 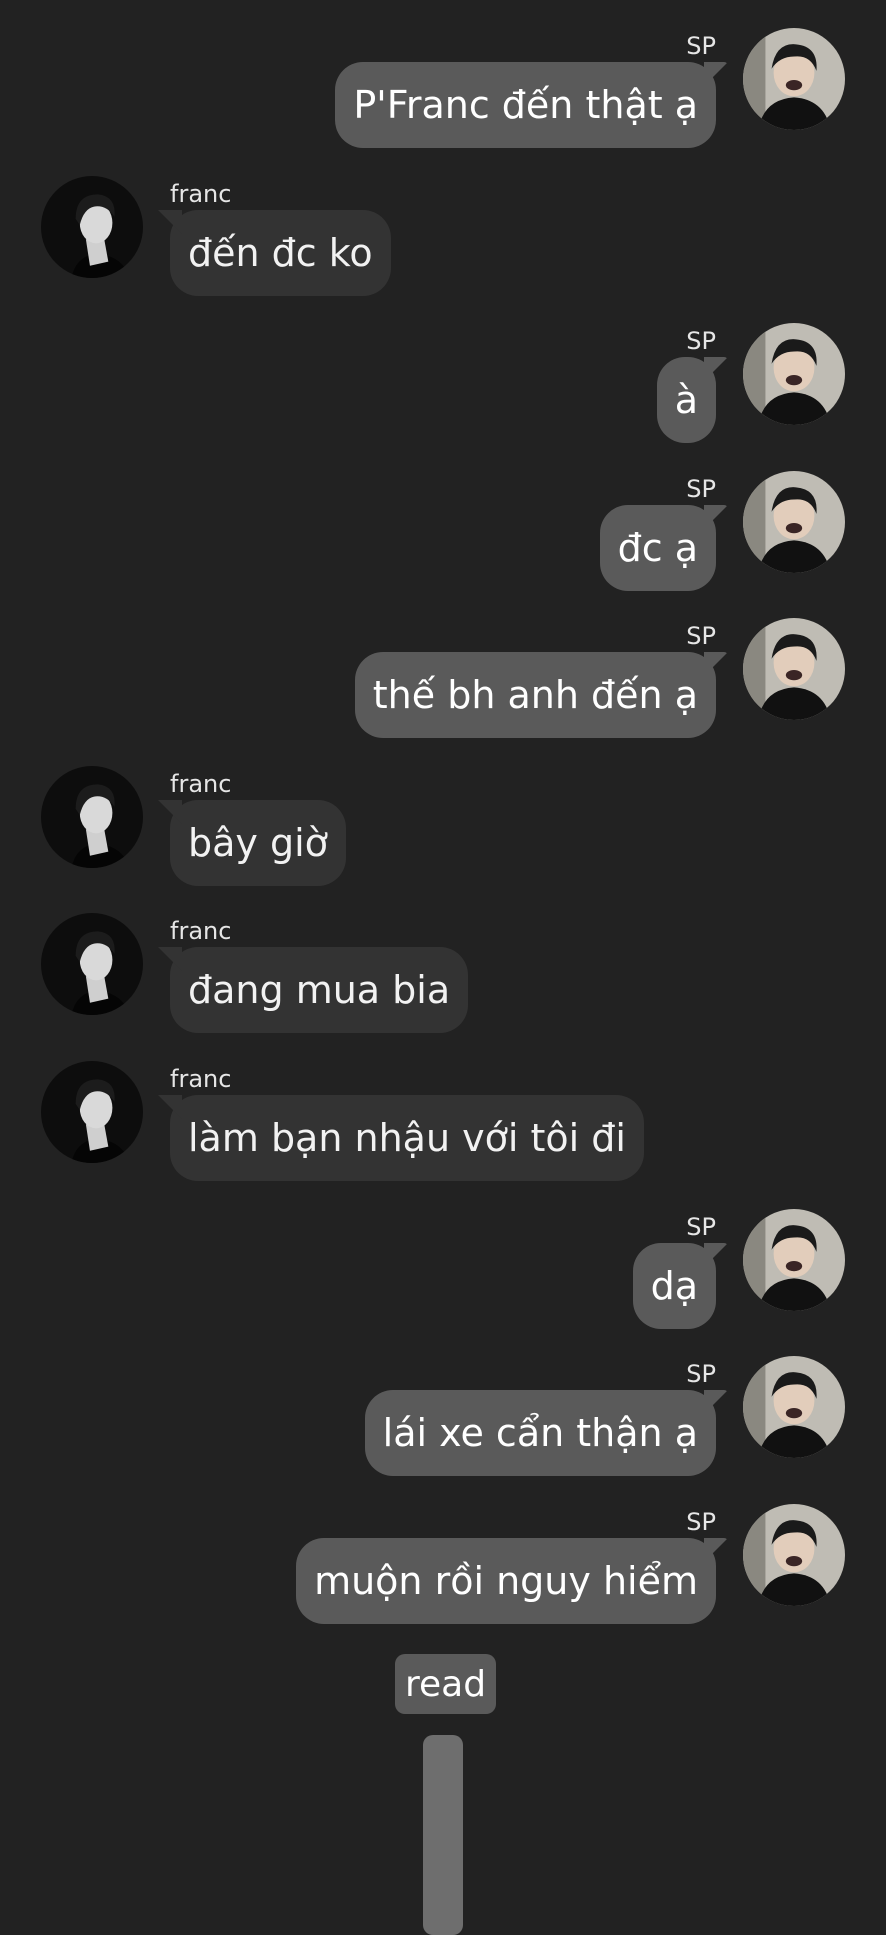 I want to click on message-bubble: bây giờ, so click(x=252, y=843).